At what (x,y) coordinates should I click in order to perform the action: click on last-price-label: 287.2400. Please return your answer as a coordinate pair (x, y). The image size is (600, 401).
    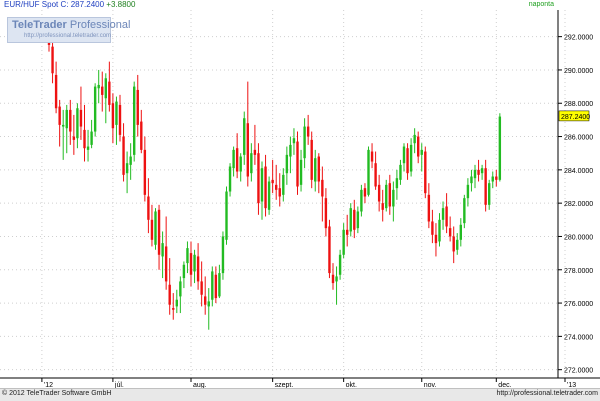
    Looking at the image, I should click on (575, 117).